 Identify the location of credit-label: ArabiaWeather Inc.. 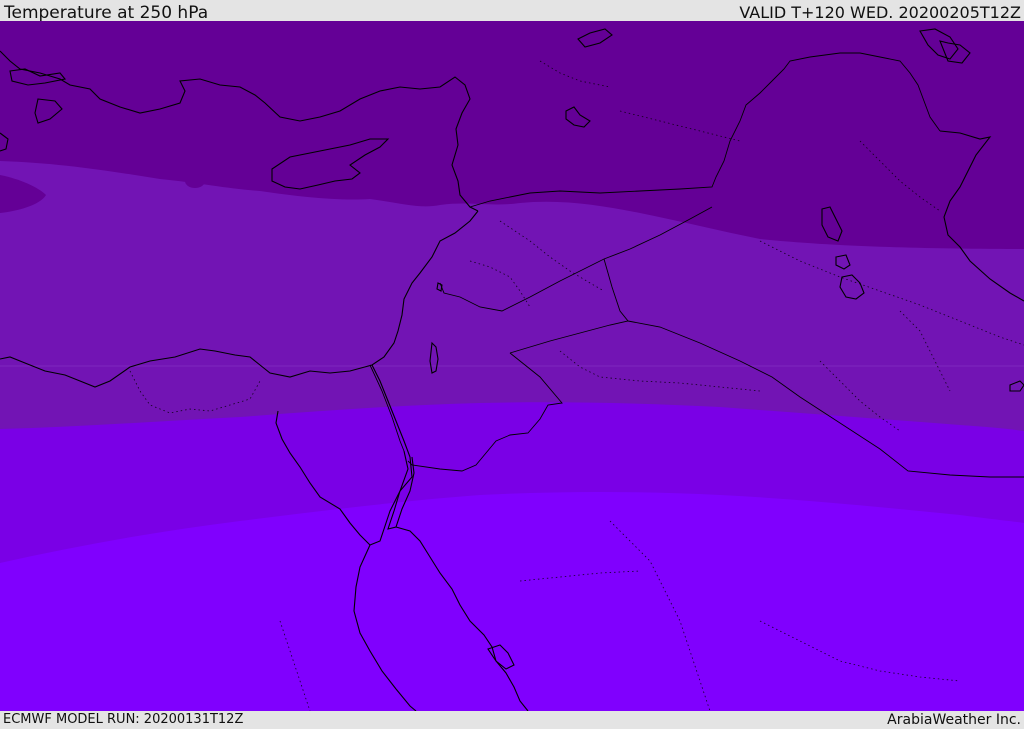
(954, 720).